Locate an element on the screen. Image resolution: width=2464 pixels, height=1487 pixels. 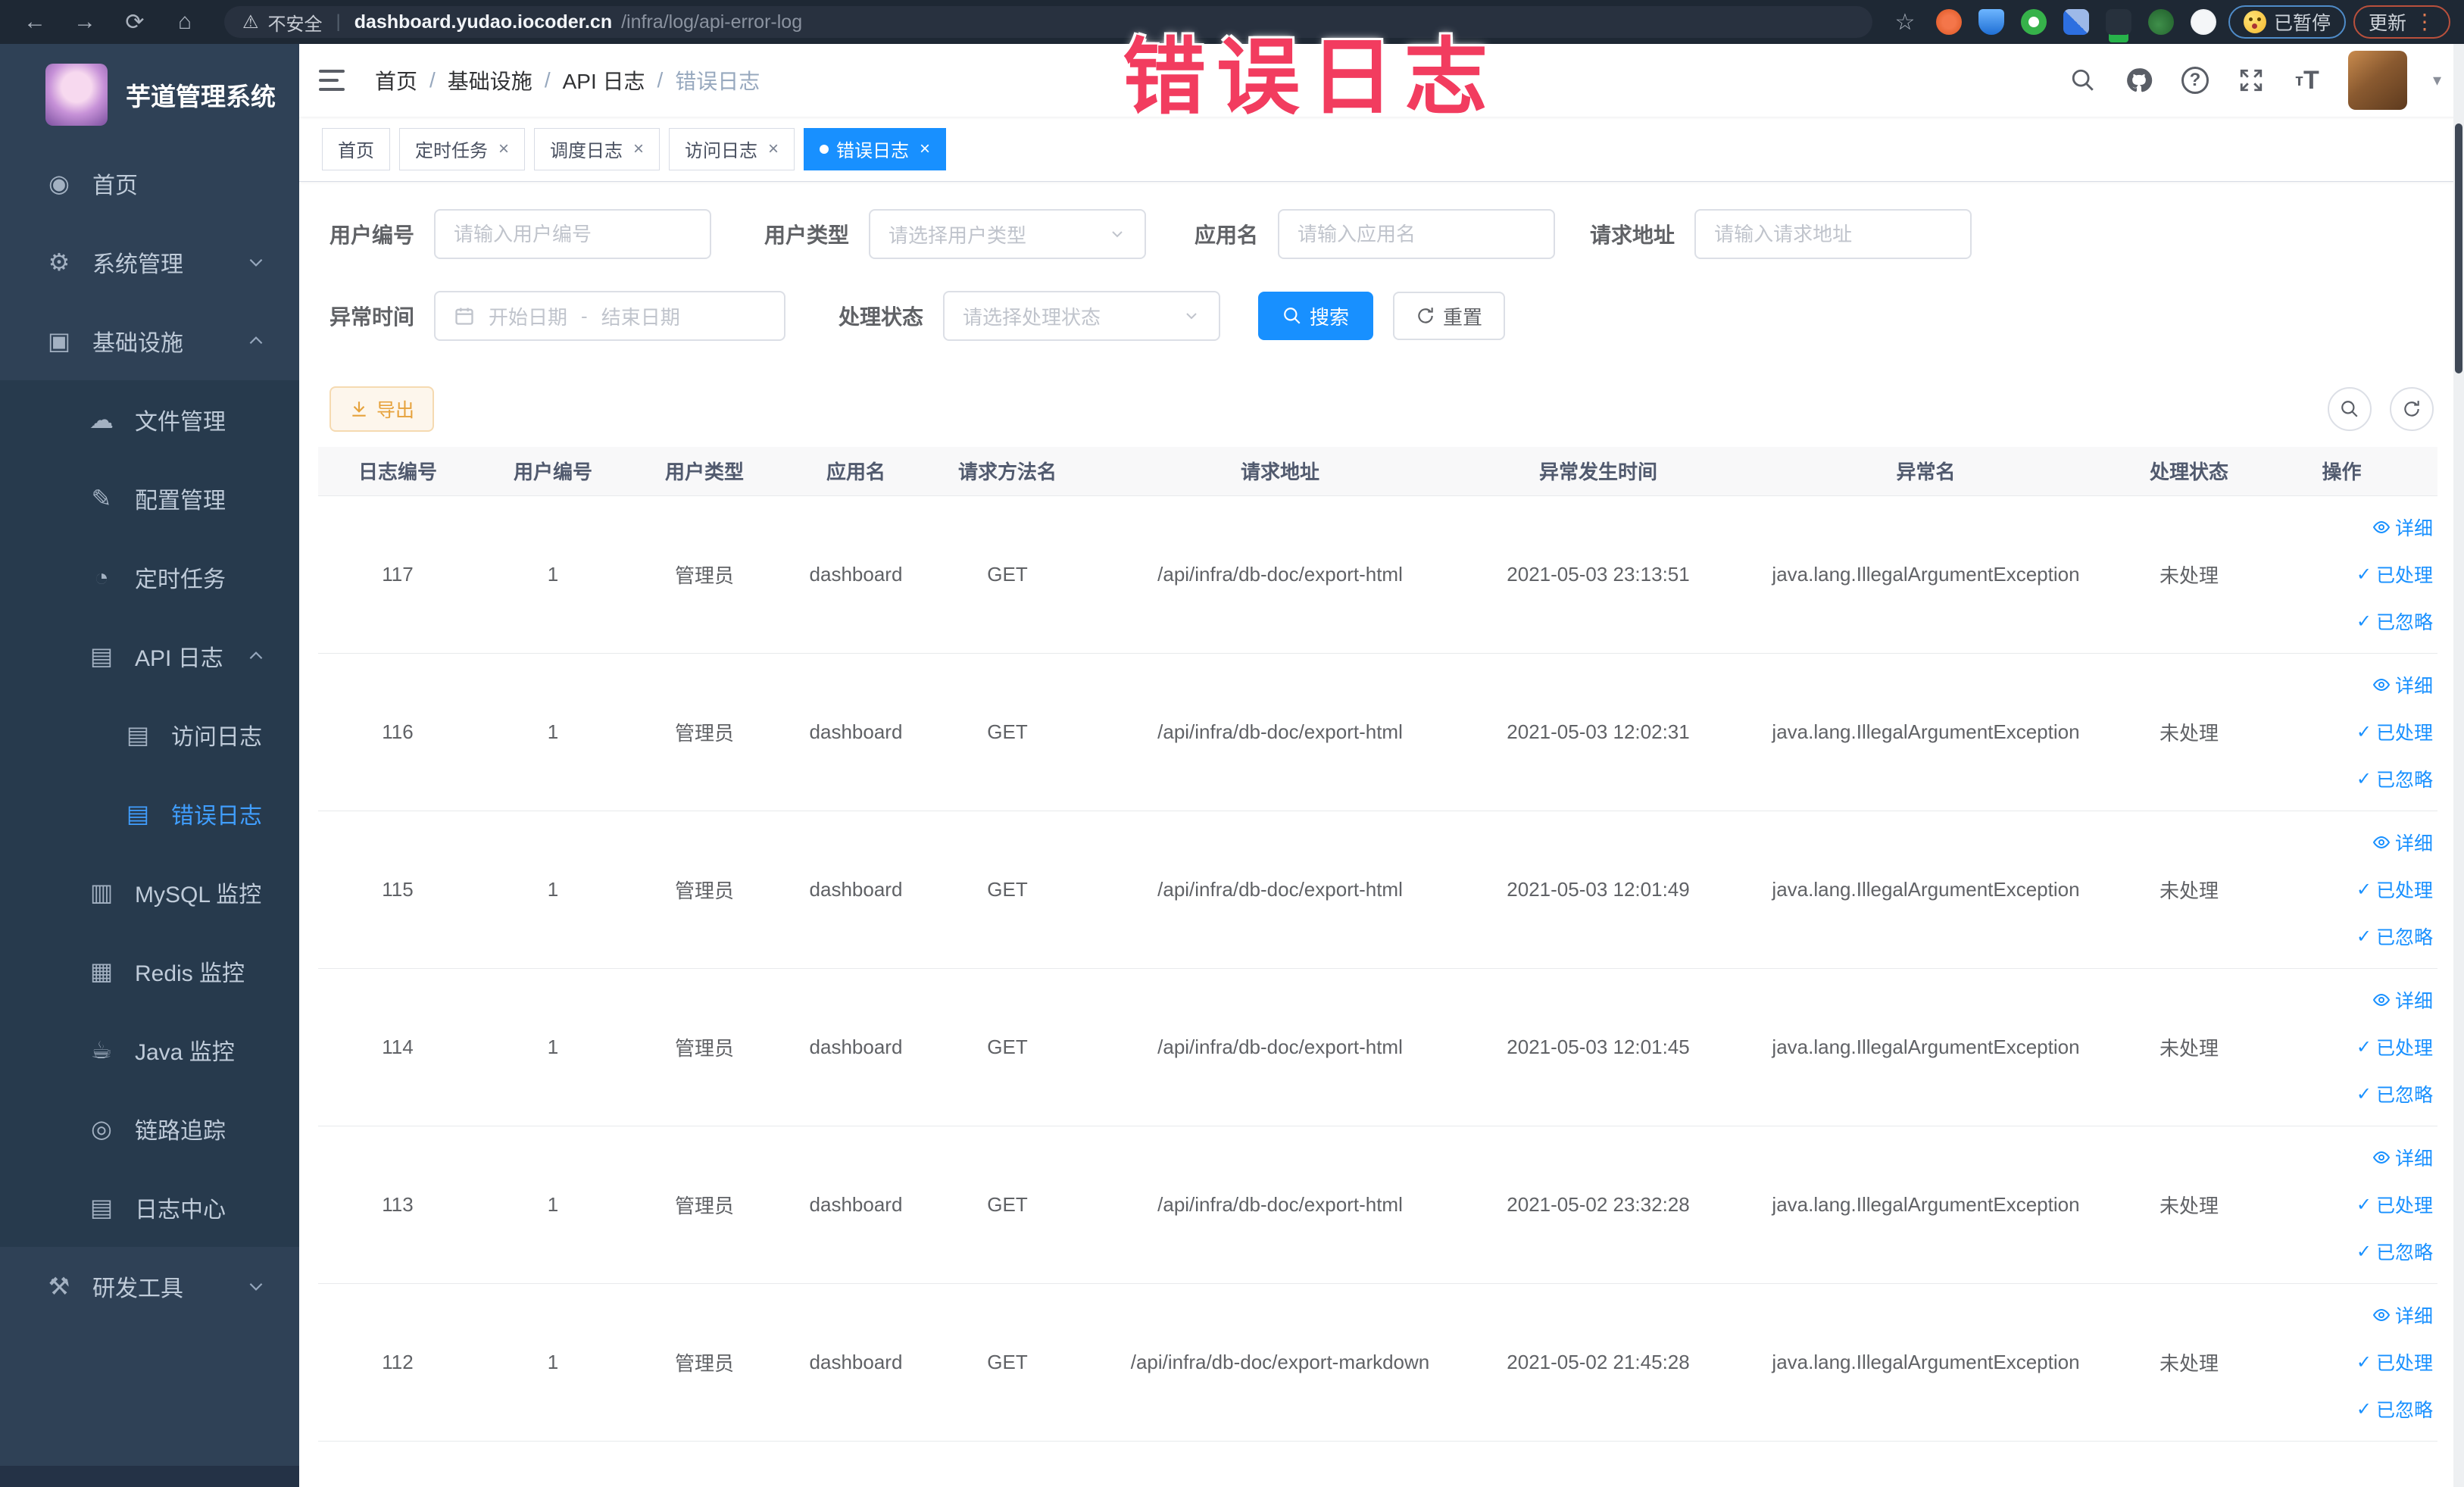
app-name-input is located at coordinates (1417, 234).